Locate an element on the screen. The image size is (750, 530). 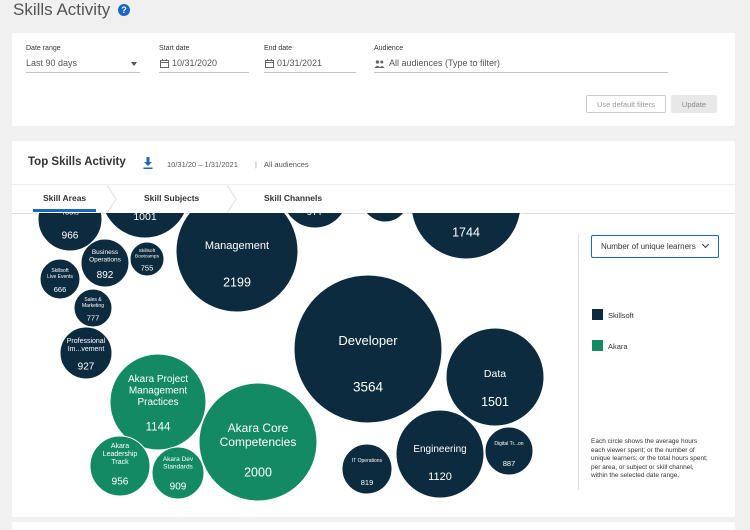
bubble-label: Practices is located at coordinates (157, 402).